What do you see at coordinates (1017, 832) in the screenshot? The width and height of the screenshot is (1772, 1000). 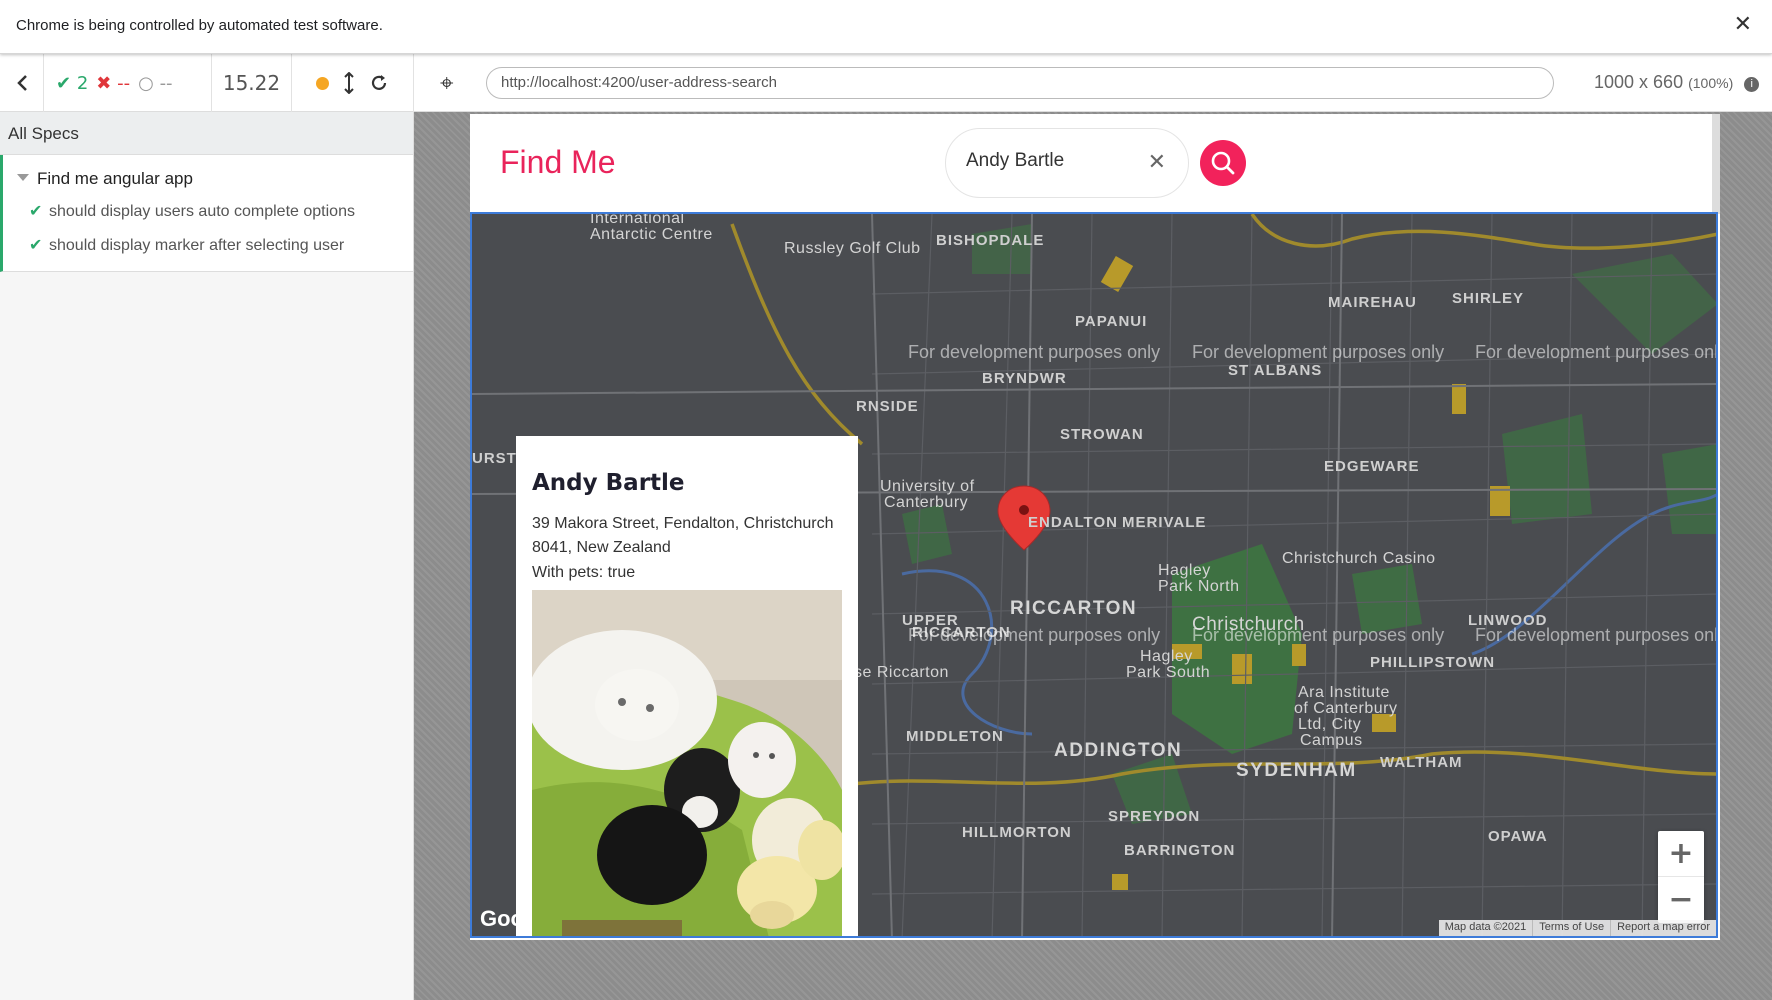 I see `map-label: HILLMORTON` at bounding box center [1017, 832].